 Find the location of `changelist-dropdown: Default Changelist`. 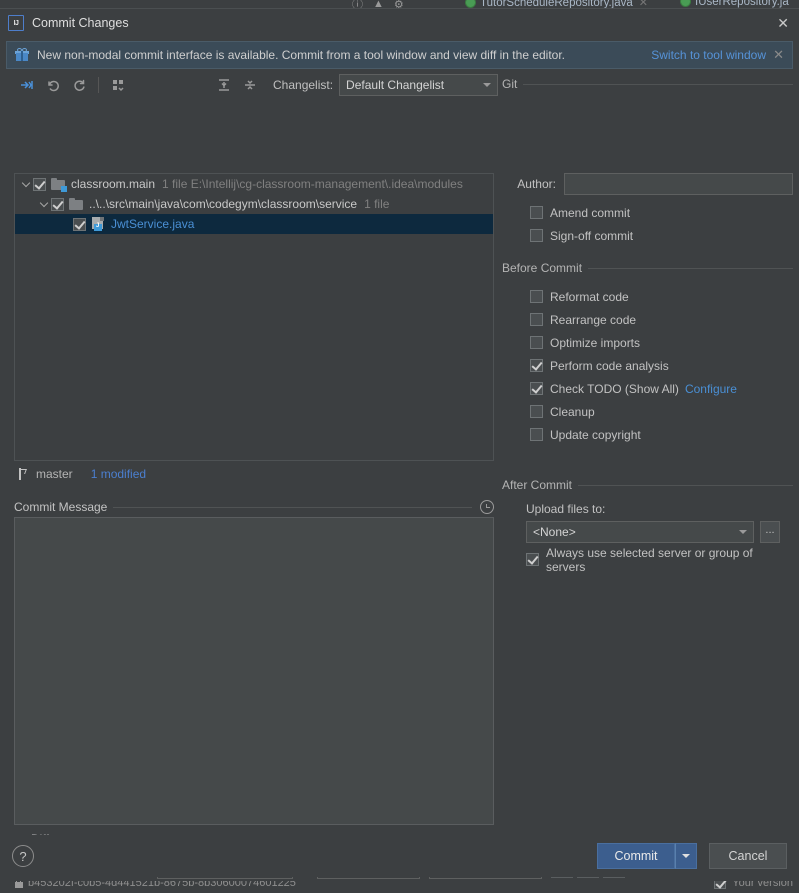

changelist-dropdown: Default Changelist is located at coordinates (419, 85).